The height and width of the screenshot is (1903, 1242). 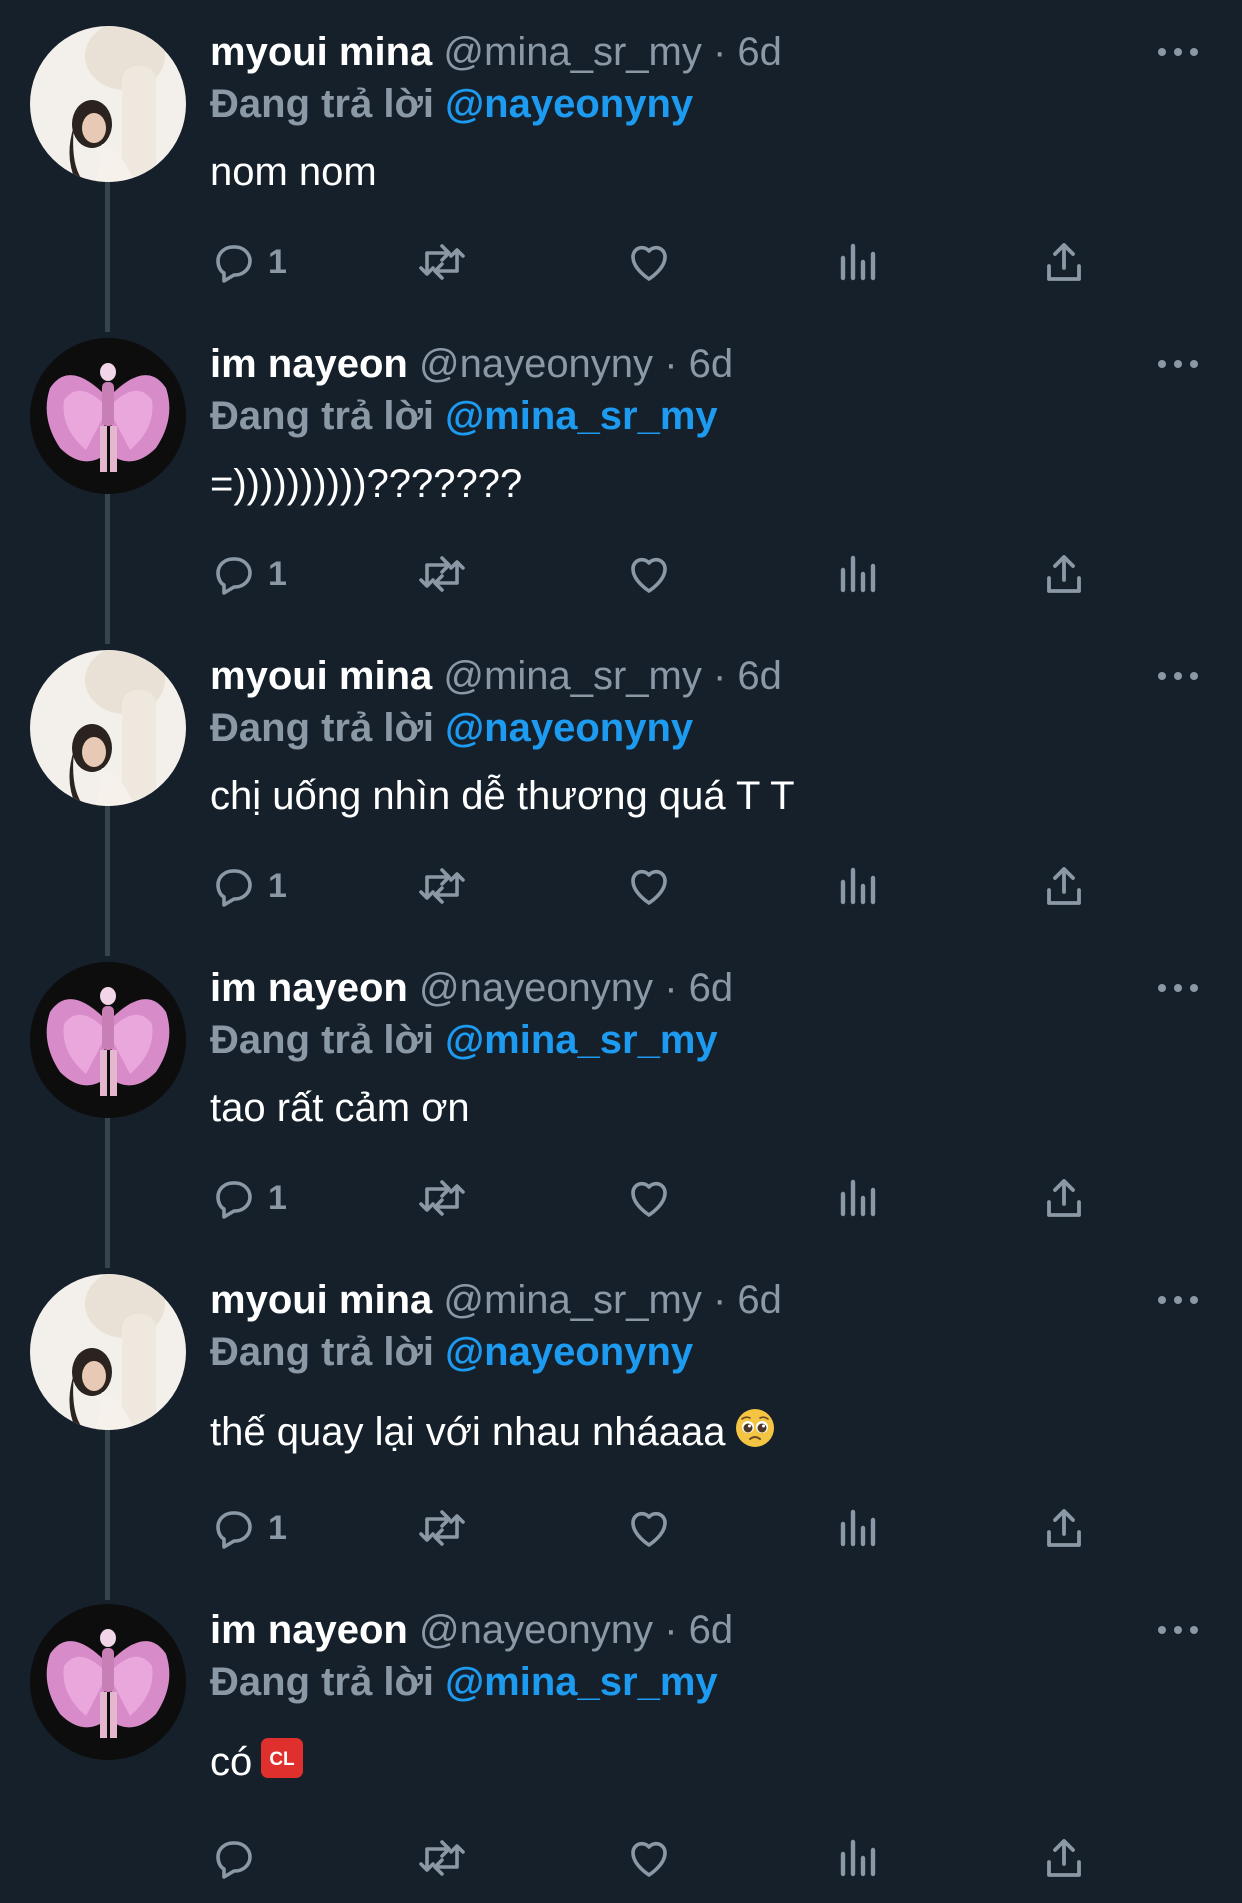 I want to click on replying-to: Đang trả lời @nayeonyny, so click(x=706, y=104).